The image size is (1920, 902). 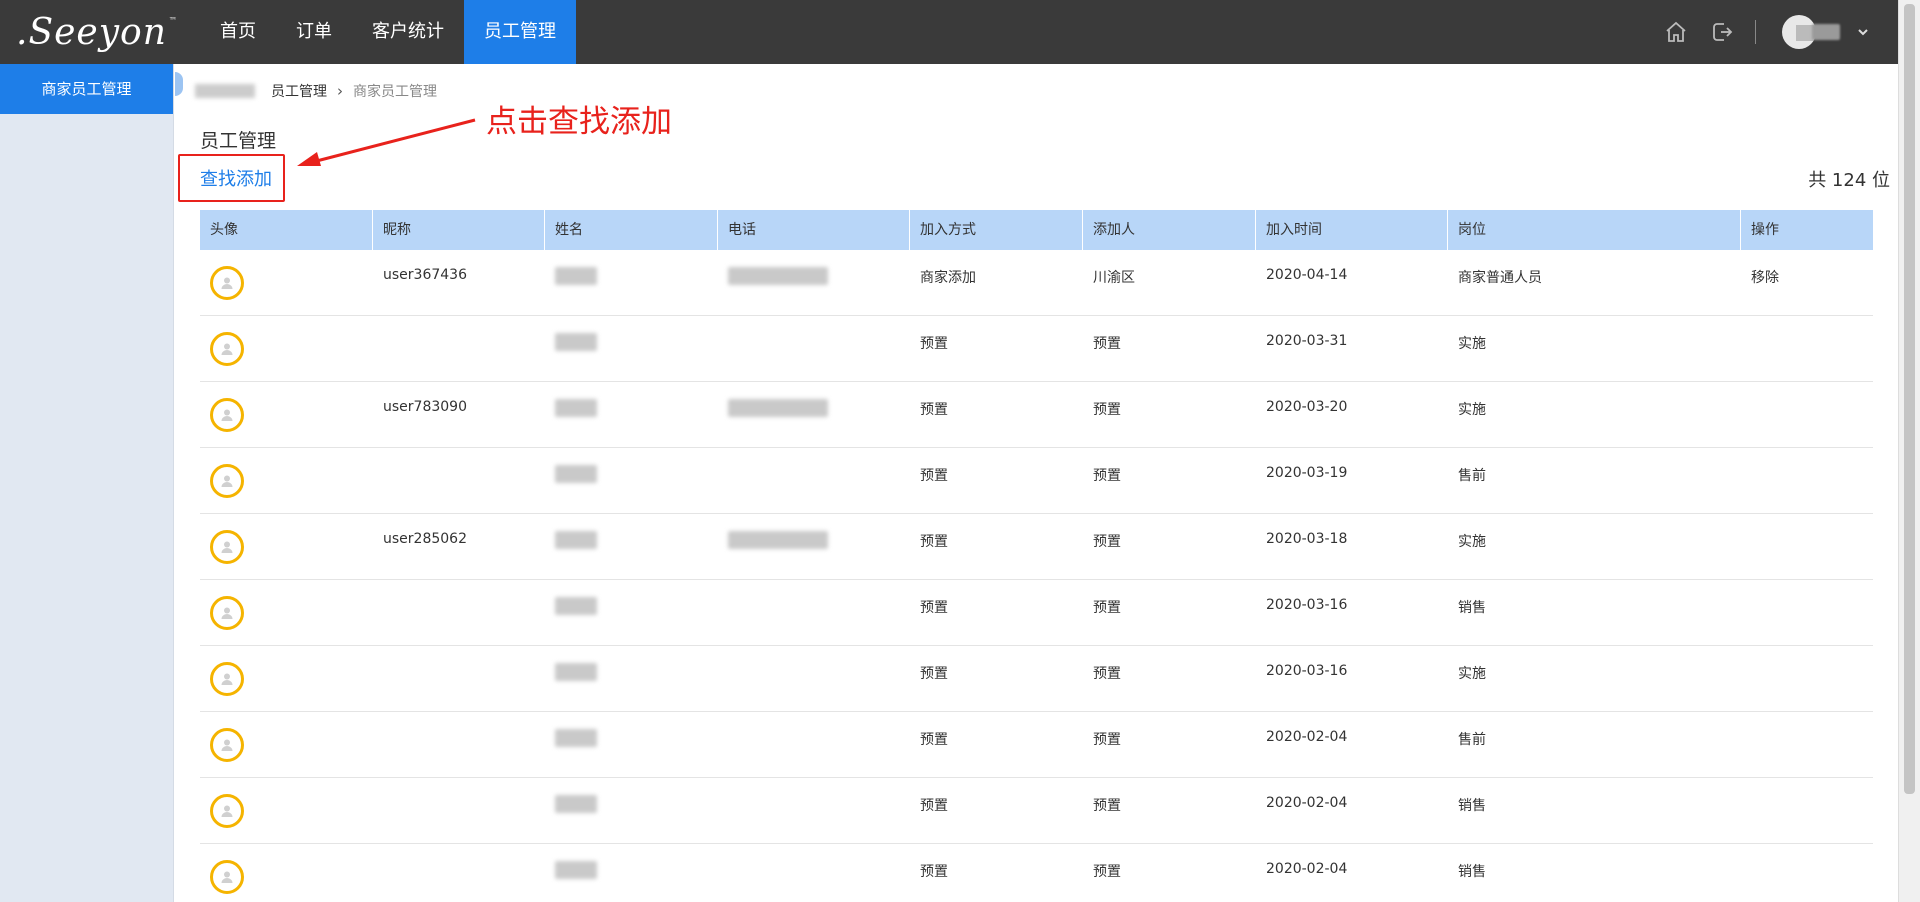 I want to click on column-header-avatar: 头像, so click(x=286, y=230).